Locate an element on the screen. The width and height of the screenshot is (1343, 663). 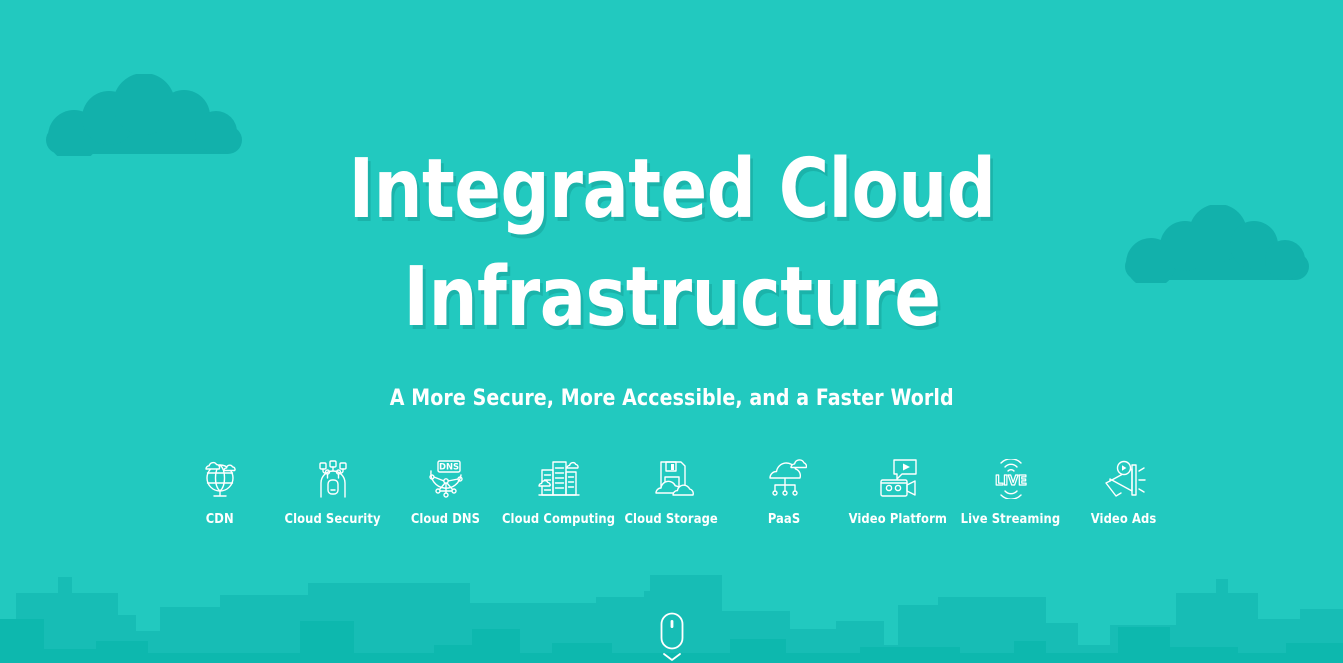
live-broadcast-icon: LIVE is located at coordinates (1011, 479).